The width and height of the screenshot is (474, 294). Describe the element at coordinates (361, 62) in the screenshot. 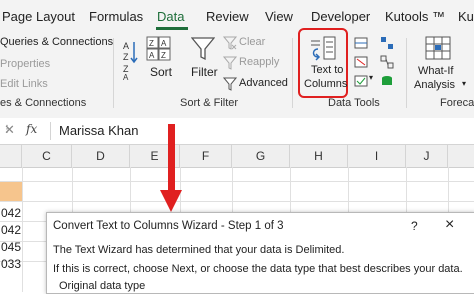

I see `remove-duplicates-icon` at that location.